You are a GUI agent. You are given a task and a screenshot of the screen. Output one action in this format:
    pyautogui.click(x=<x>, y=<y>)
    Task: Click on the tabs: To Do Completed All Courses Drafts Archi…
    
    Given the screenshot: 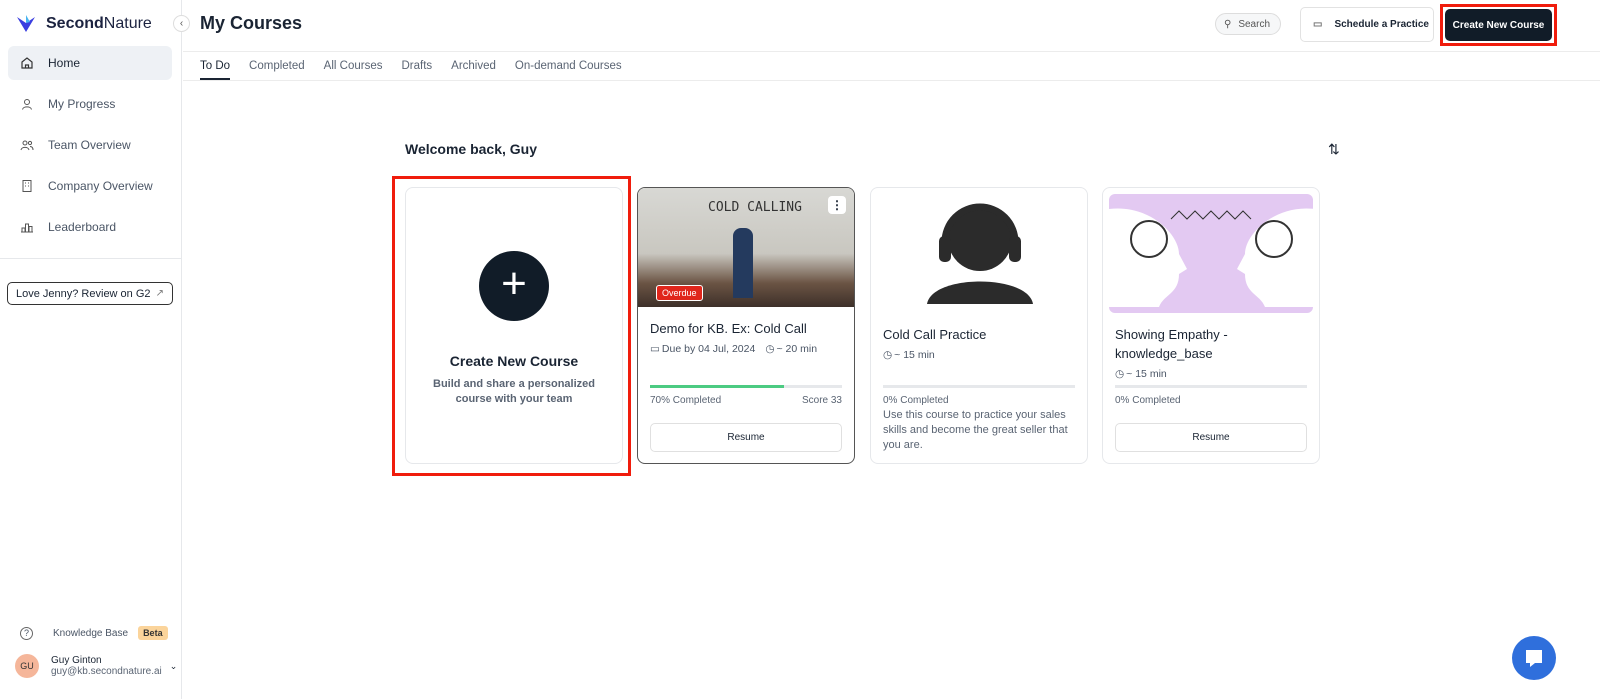 What is the action you would take?
    pyautogui.click(x=411, y=66)
    